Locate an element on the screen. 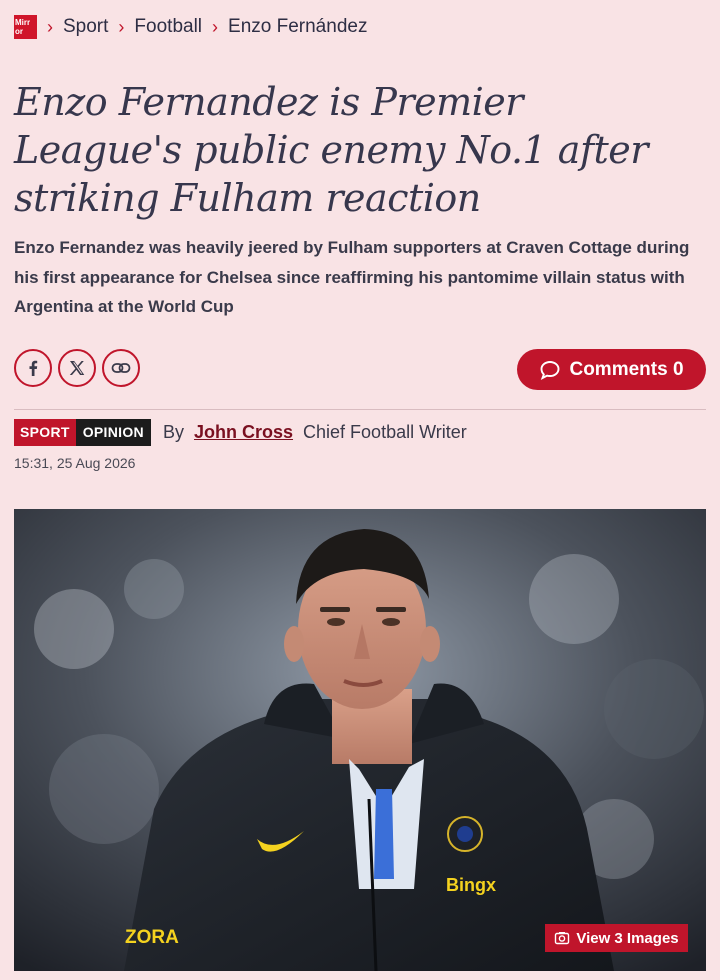  share-bar is located at coordinates (77, 368).